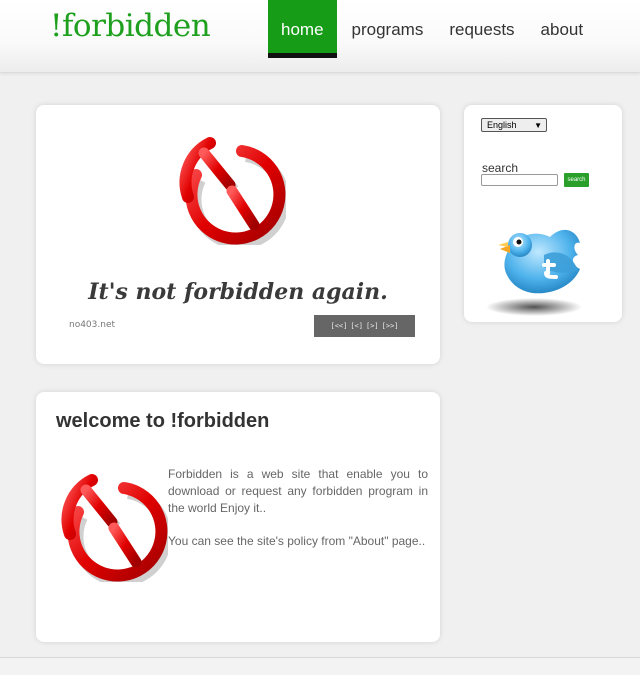 Image resolution: width=640 pixels, height=675 pixels. Describe the element at coordinates (543, 213) in the screenshot. I see `sidebar-card: English ▼ search search` at that location.